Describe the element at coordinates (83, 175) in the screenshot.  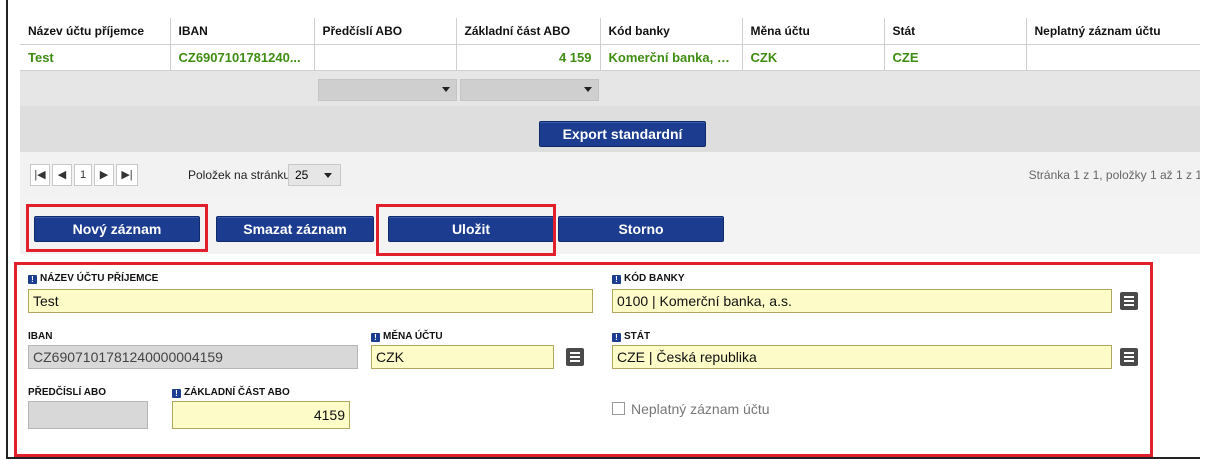
I see `page-number-input: 1` at that location.